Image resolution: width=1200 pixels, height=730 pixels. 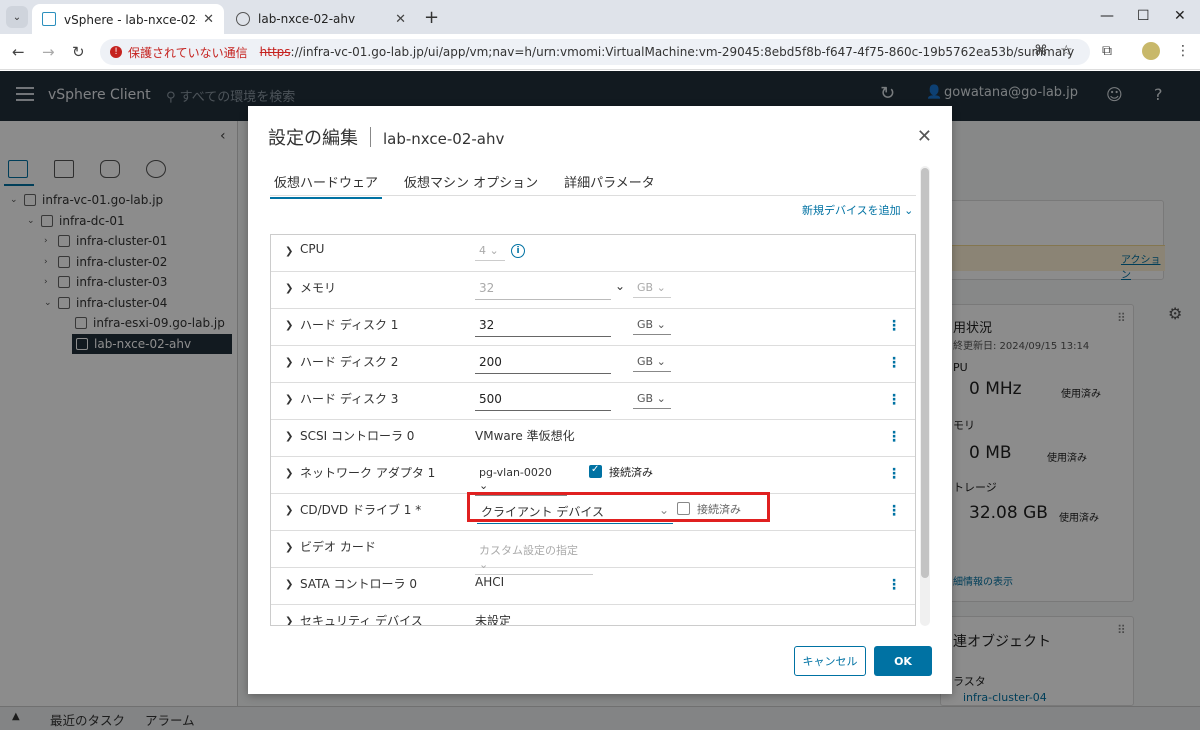 What do you see at coordinates (1066, 51) in the screenshot?
I see `bookmark-star-icon: ☆` at bounding box center [1066, 51].